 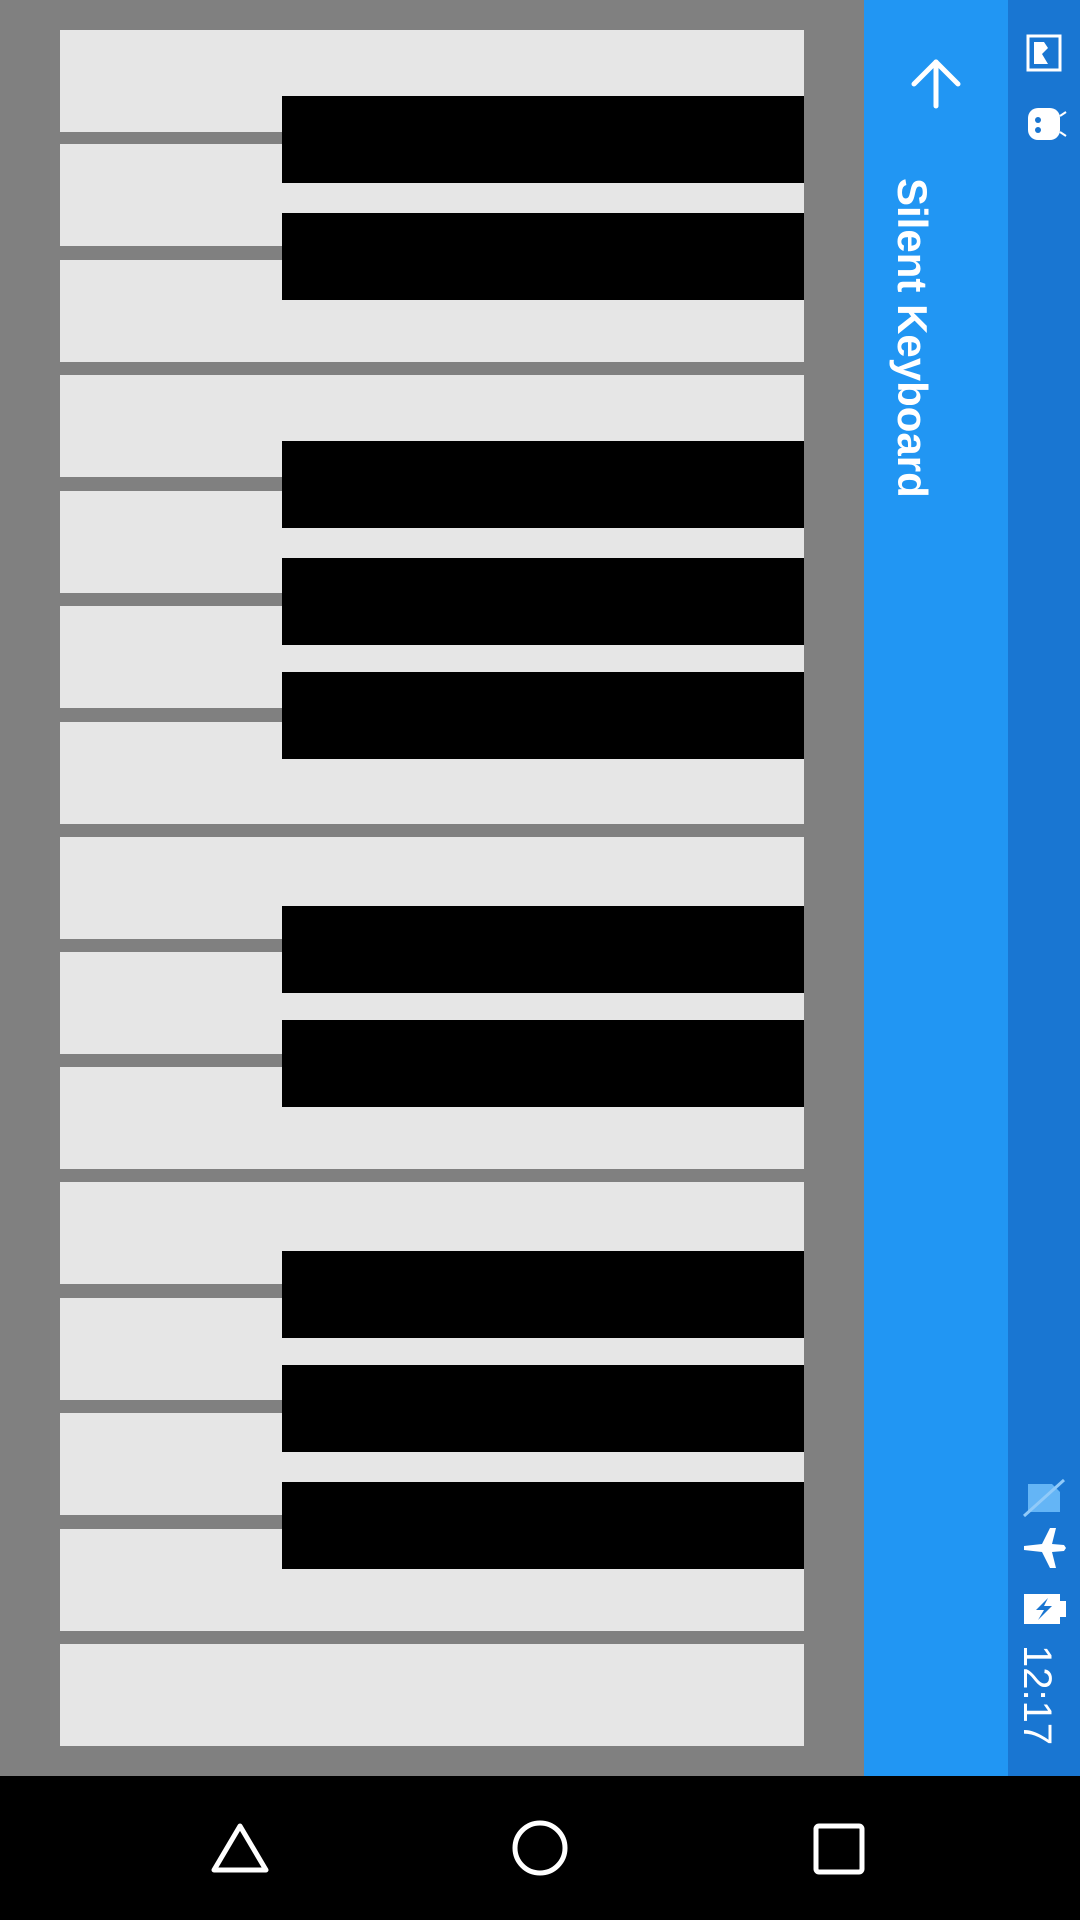 I want to click on back-triangle-icon, so click(x=240, y=1848).